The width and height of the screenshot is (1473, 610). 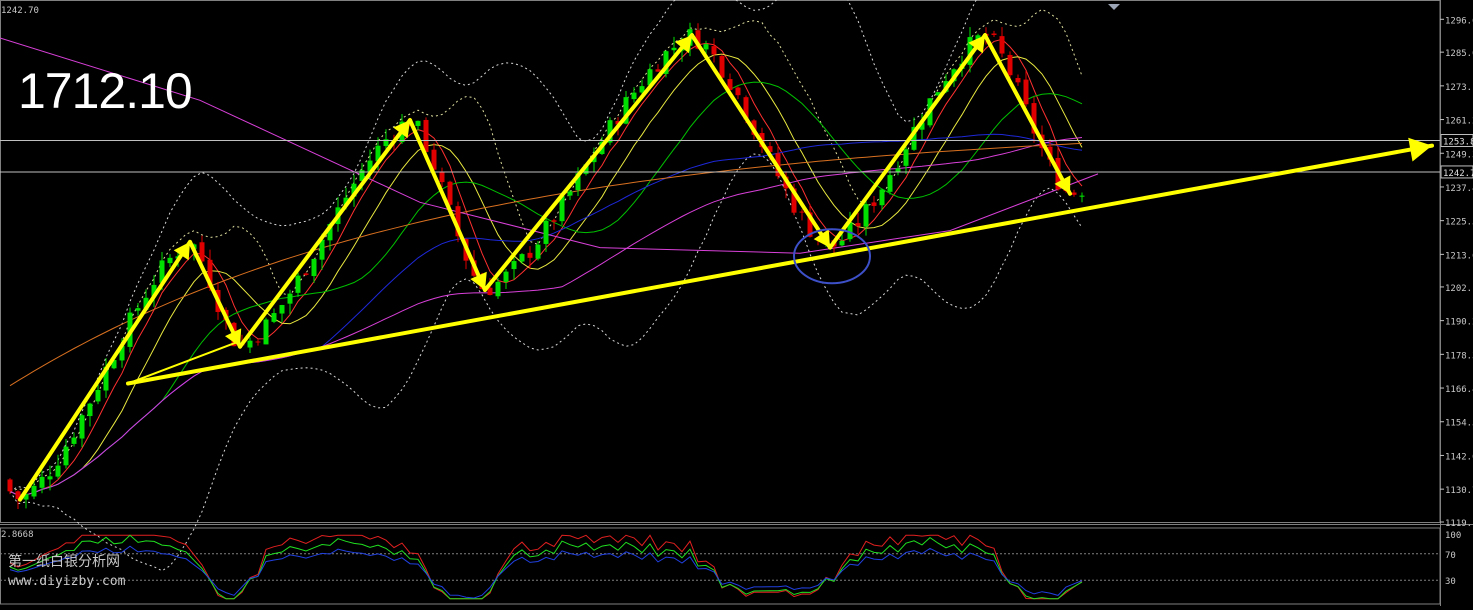 What do you see at coordinates (1450, 582) in the screenshot?
I see `indicator-tick-label: 30` at bounding box center [1450, 582].